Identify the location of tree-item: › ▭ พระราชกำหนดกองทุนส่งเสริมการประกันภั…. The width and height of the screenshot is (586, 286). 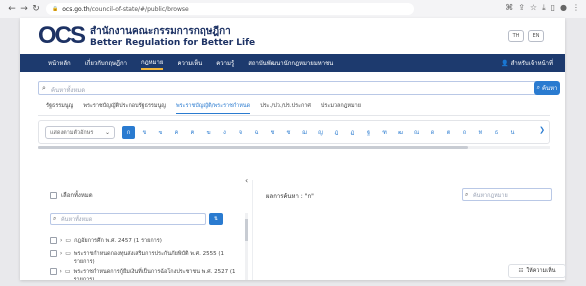
(145, 258).